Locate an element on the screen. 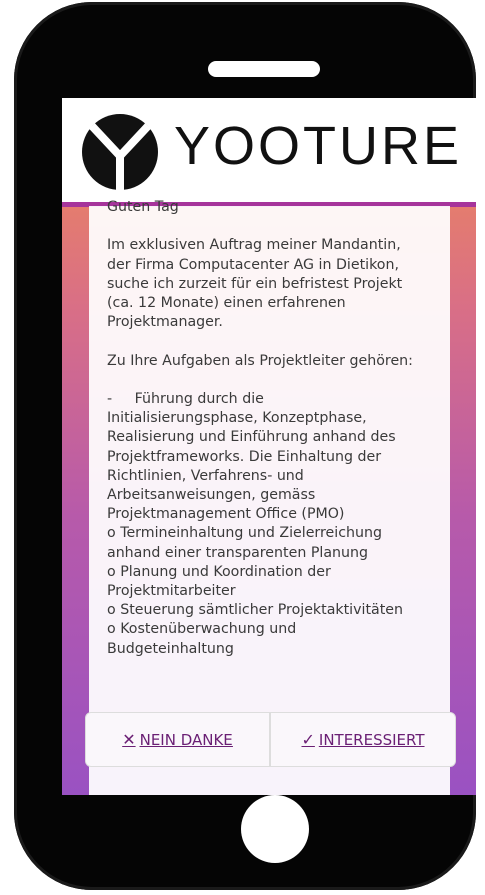  app-logo-text: YOOTURE is located at coordinates (318, 146).